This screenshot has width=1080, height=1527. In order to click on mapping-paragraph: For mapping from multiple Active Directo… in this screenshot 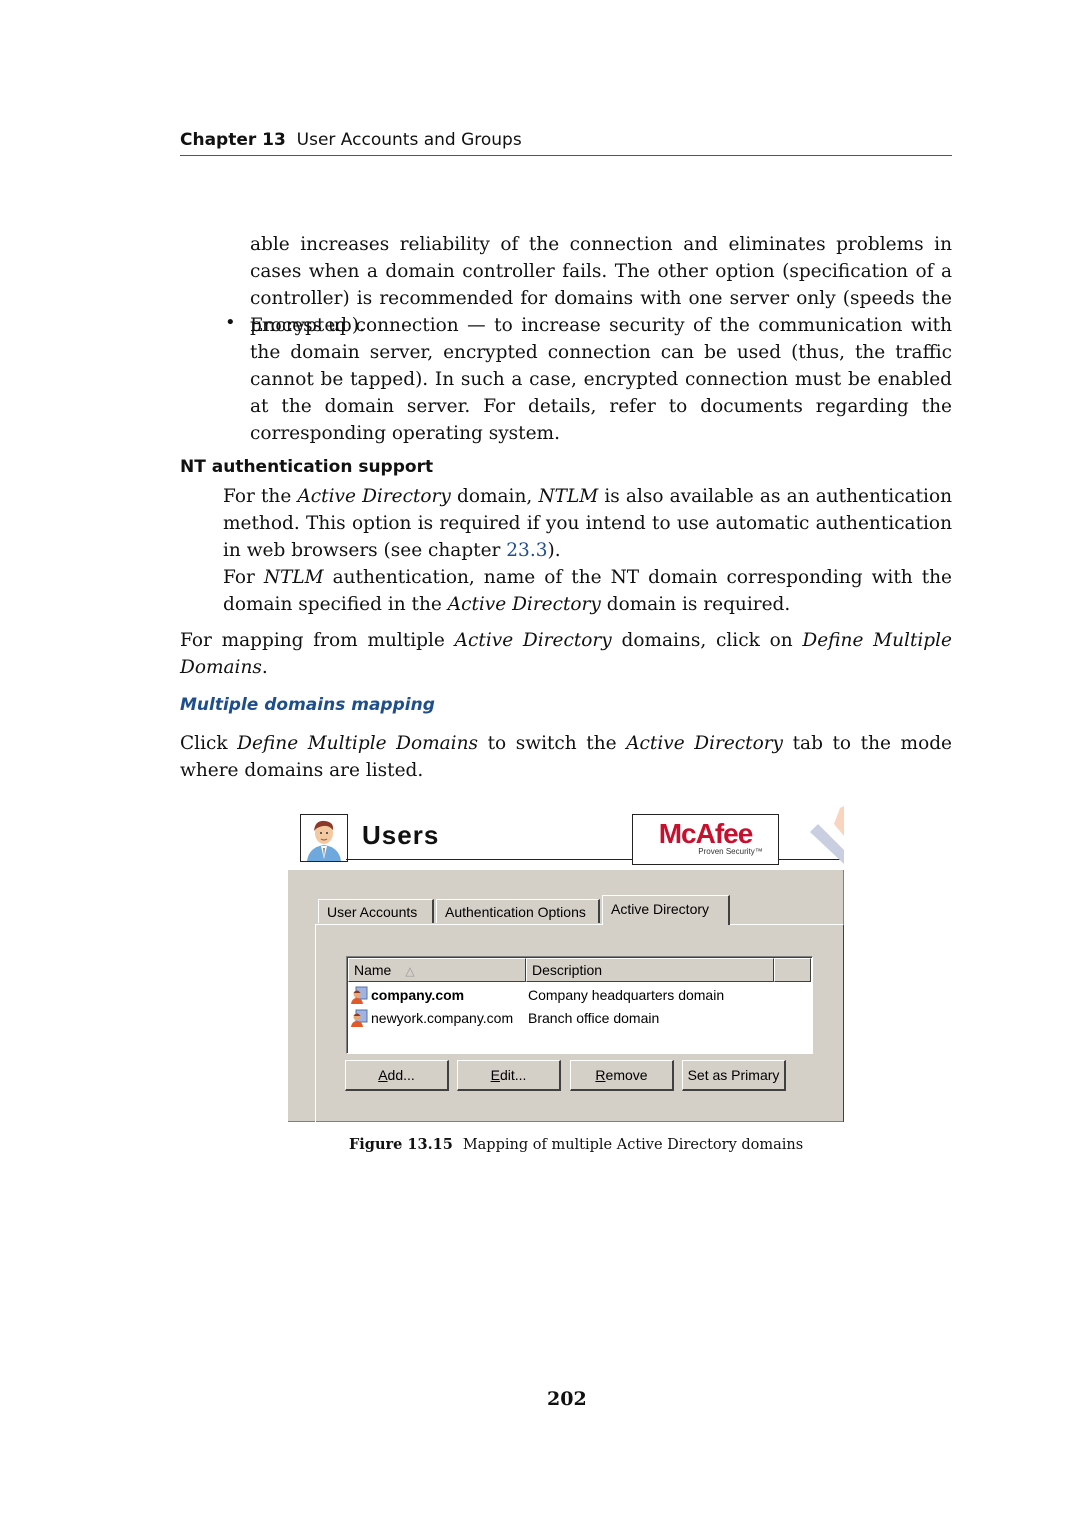, I will do `click(566, 654)`.